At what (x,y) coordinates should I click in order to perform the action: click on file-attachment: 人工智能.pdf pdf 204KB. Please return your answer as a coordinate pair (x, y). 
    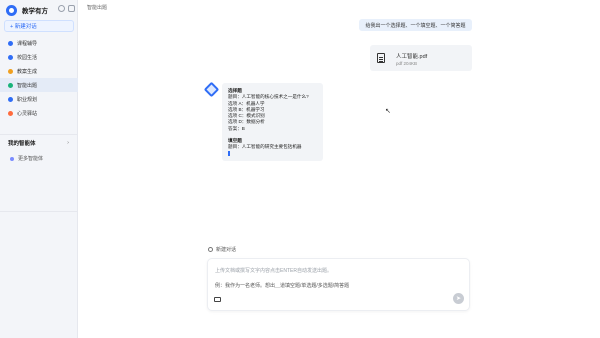
    Looking at the image, I should click on (421, 58).